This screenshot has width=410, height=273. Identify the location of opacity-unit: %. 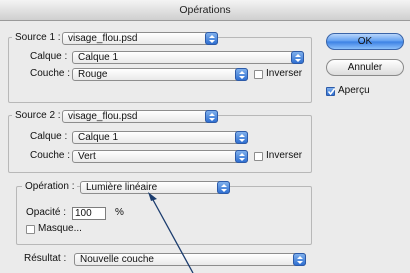
(119, 212).